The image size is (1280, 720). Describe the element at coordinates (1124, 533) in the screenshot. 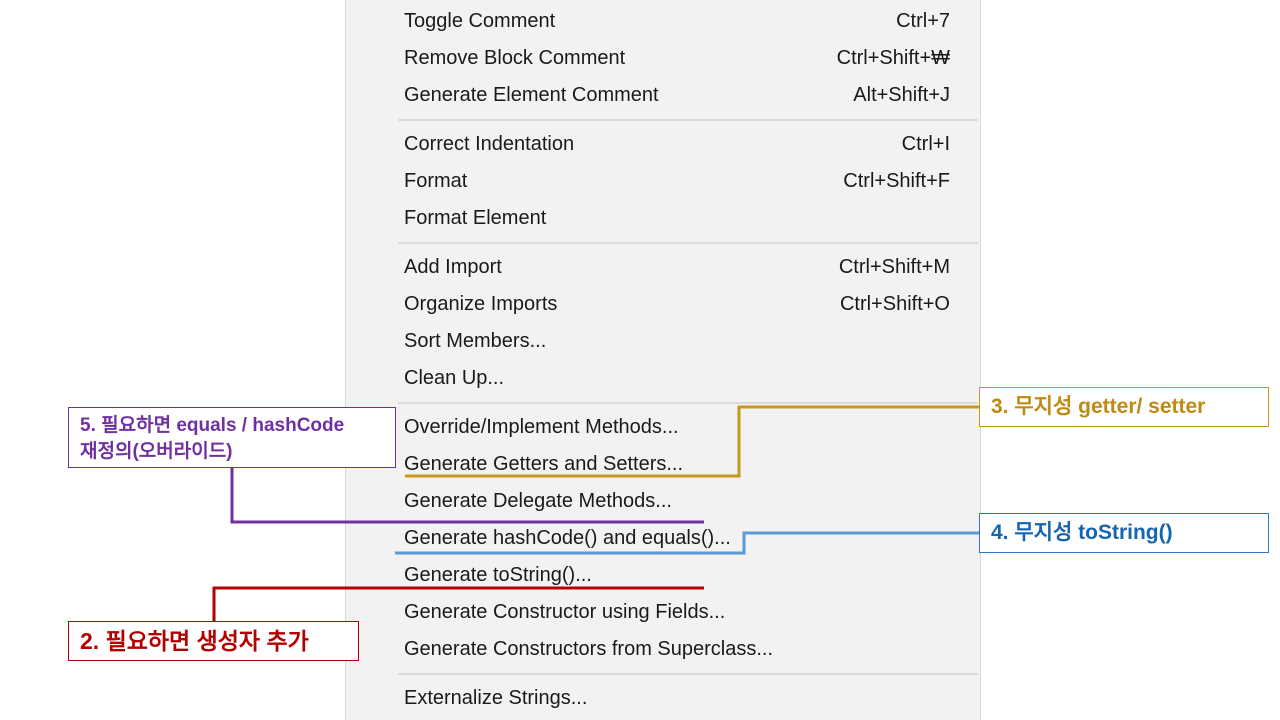

I see `tostring-annotation: 4. 무지성 toString()` at that location.